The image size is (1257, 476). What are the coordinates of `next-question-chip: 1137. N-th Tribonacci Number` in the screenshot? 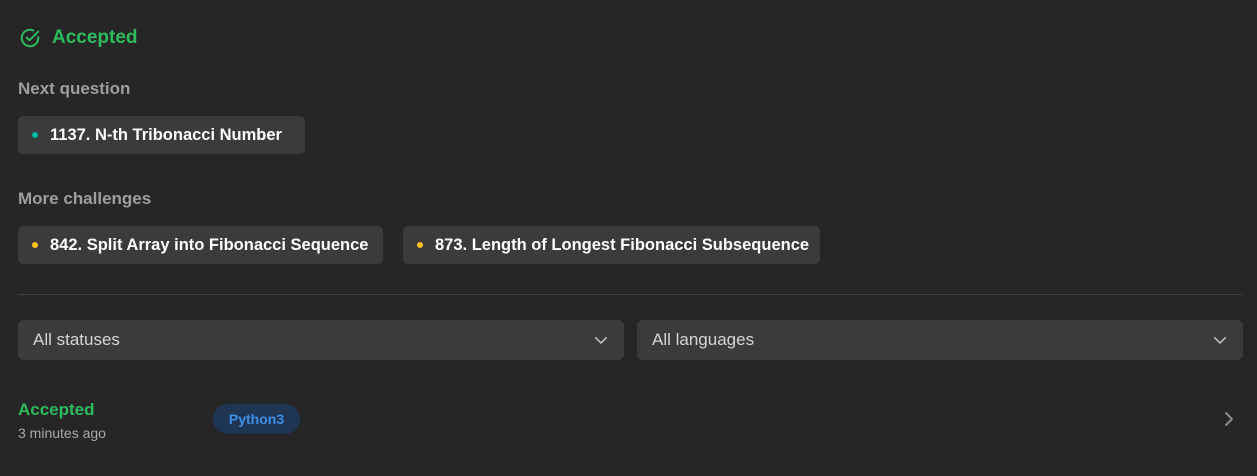 It's located at (161, 135).